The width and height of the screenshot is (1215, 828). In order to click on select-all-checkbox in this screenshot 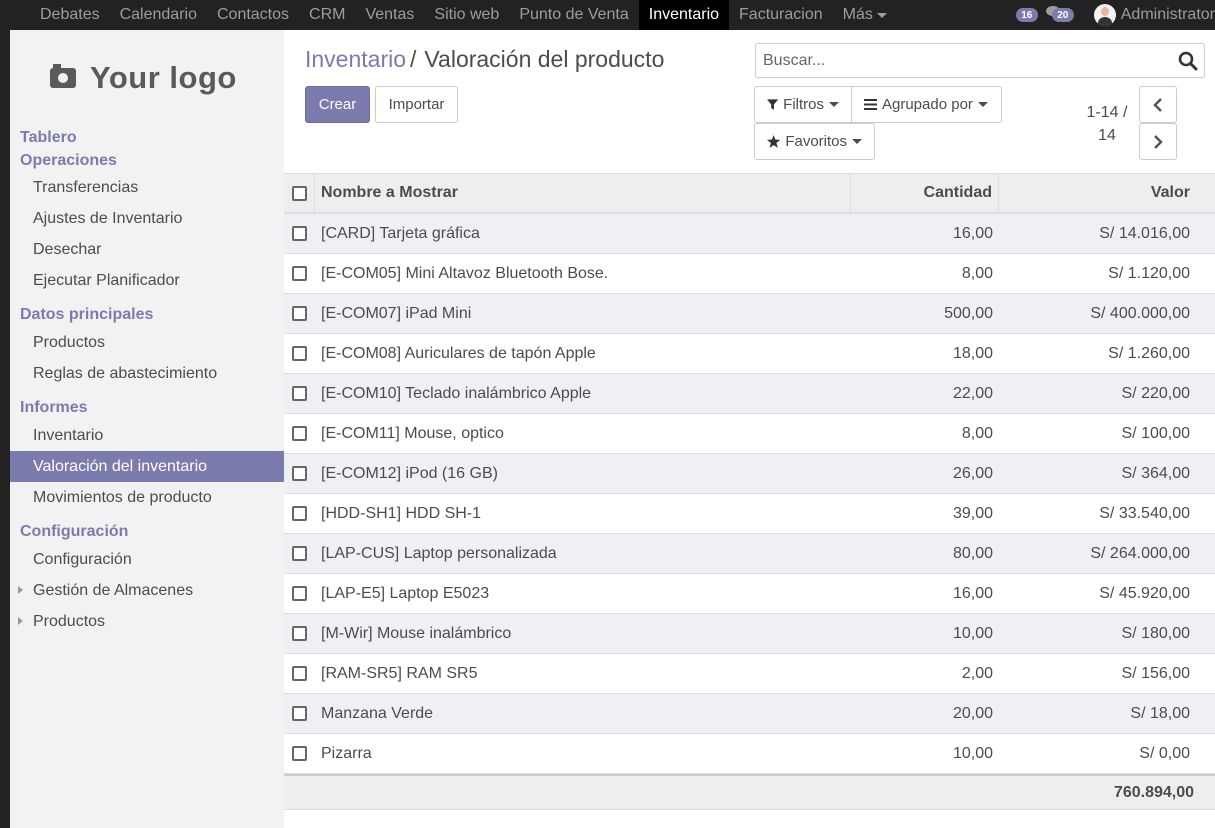, I will do `click(299, 193)`.